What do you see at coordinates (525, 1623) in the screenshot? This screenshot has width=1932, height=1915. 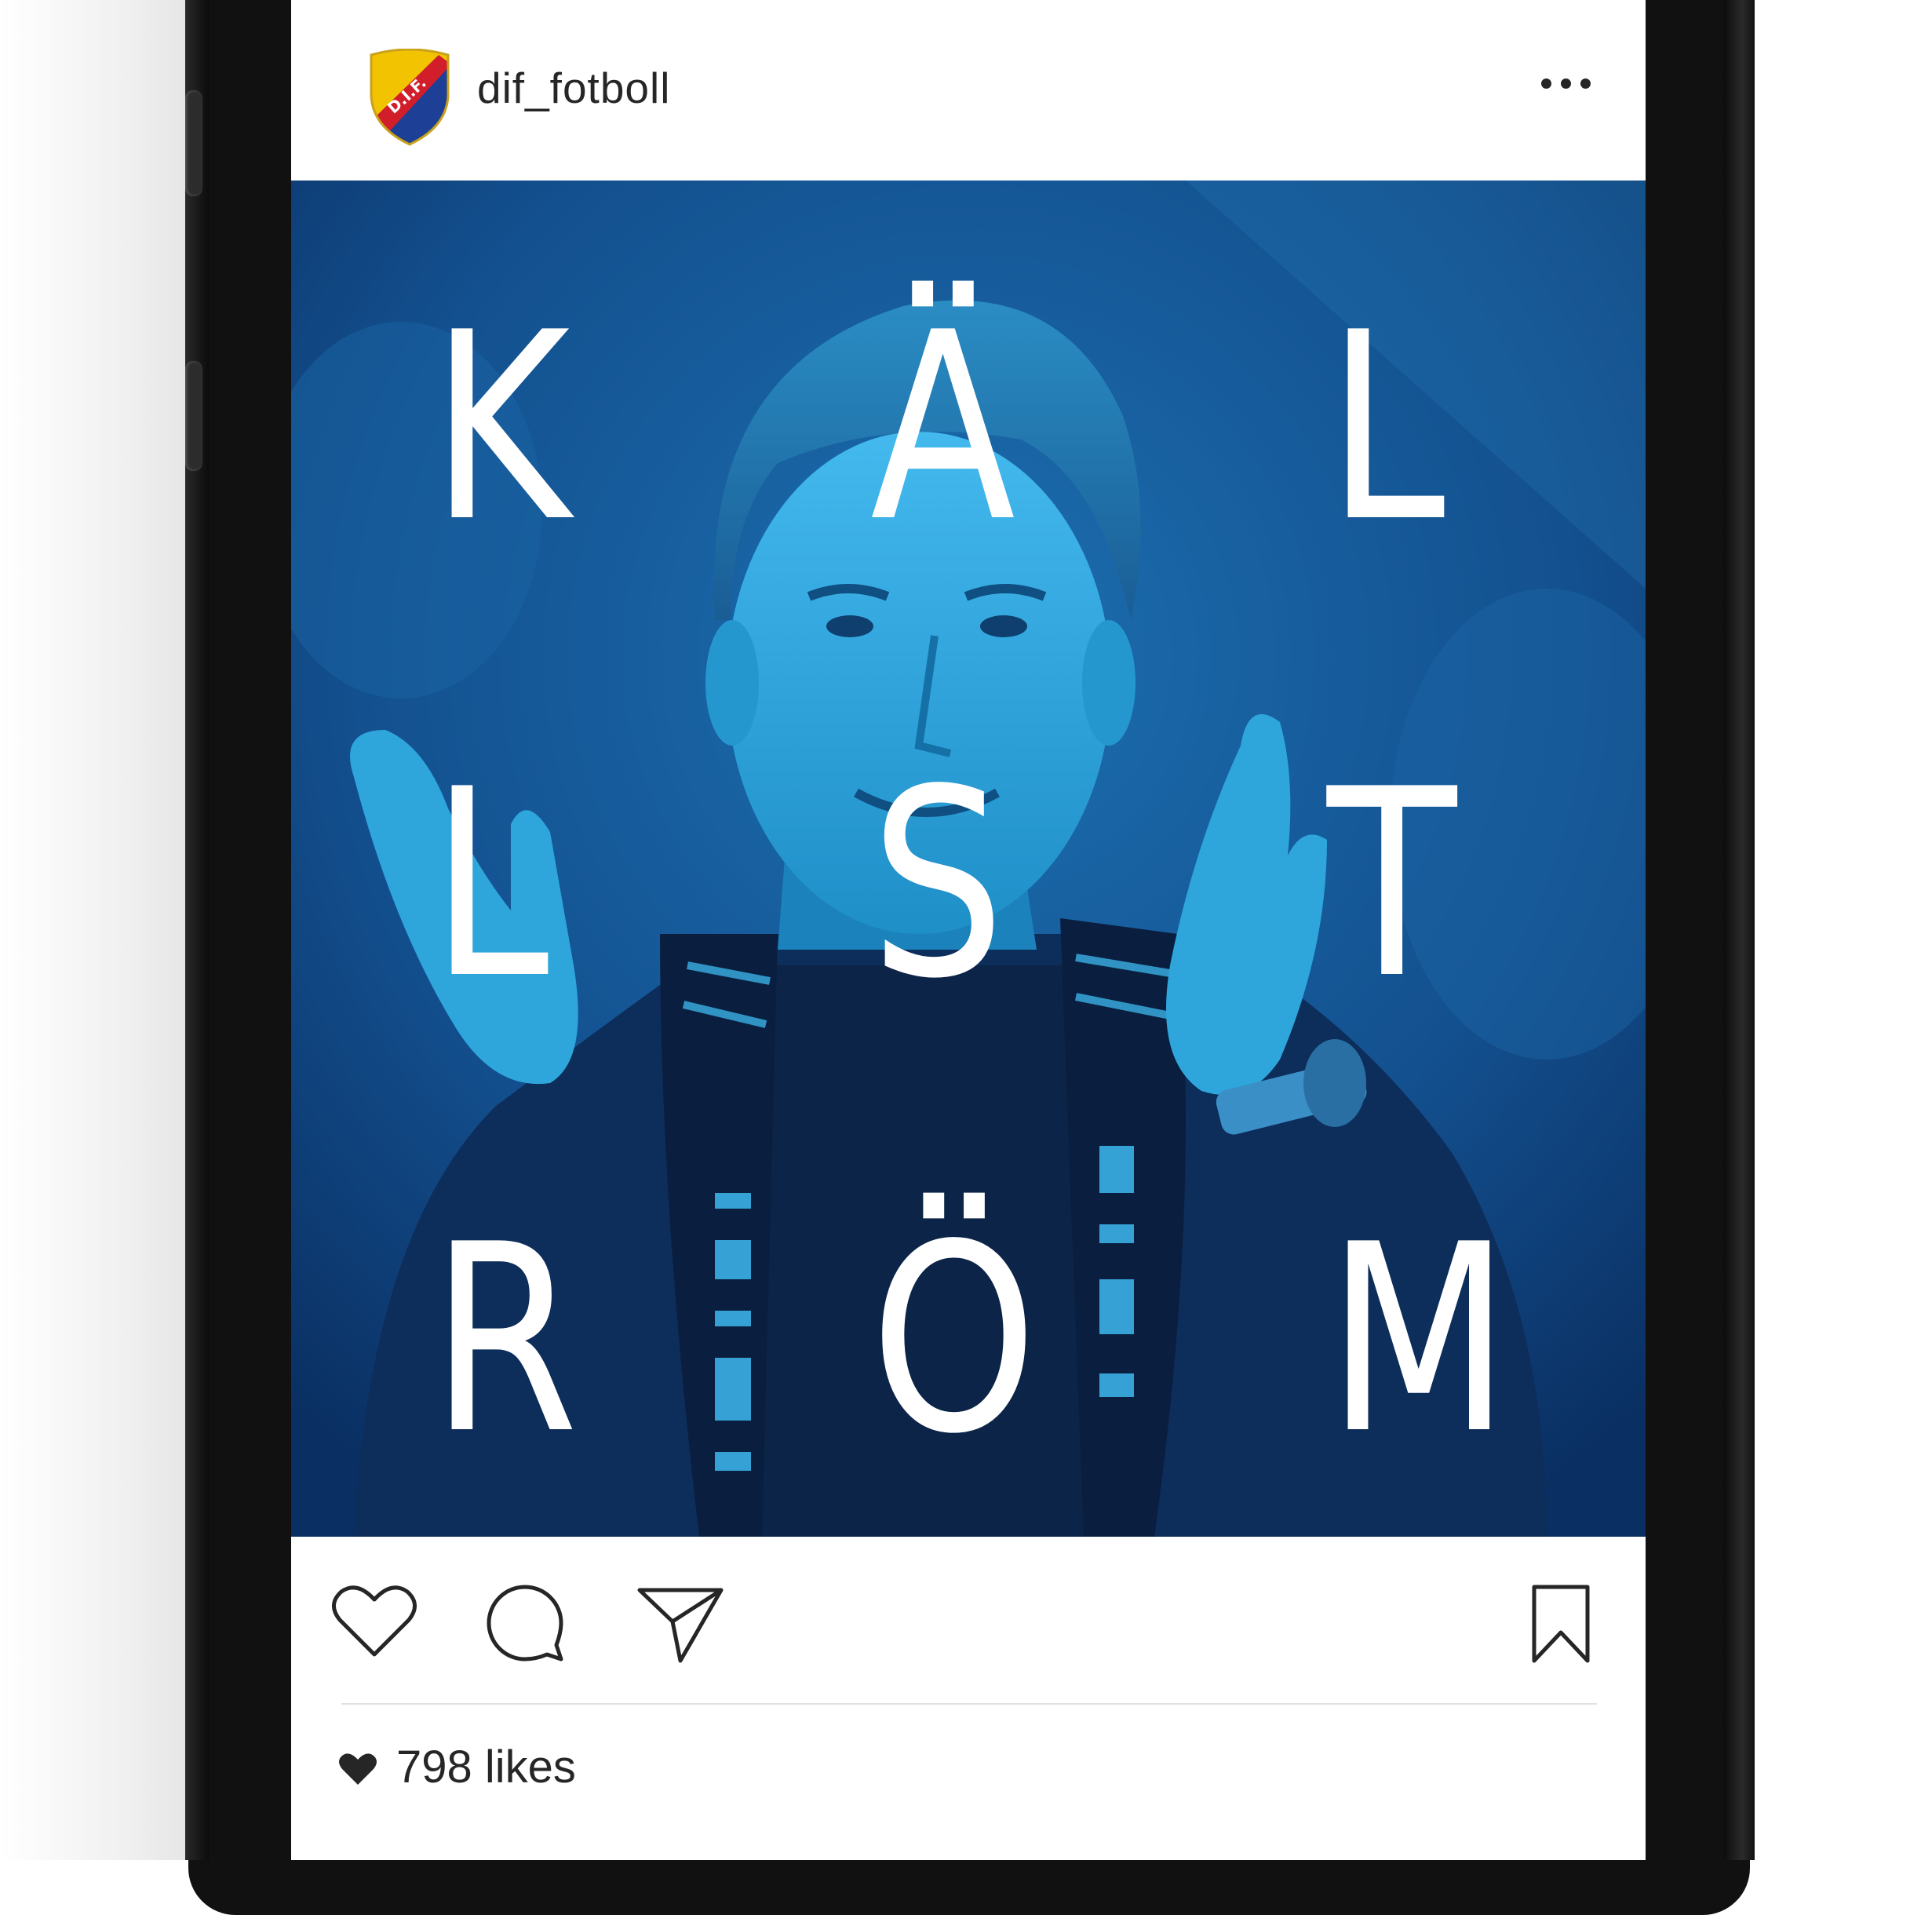 I see `comment-icon` at bounding box center [525, 1623].